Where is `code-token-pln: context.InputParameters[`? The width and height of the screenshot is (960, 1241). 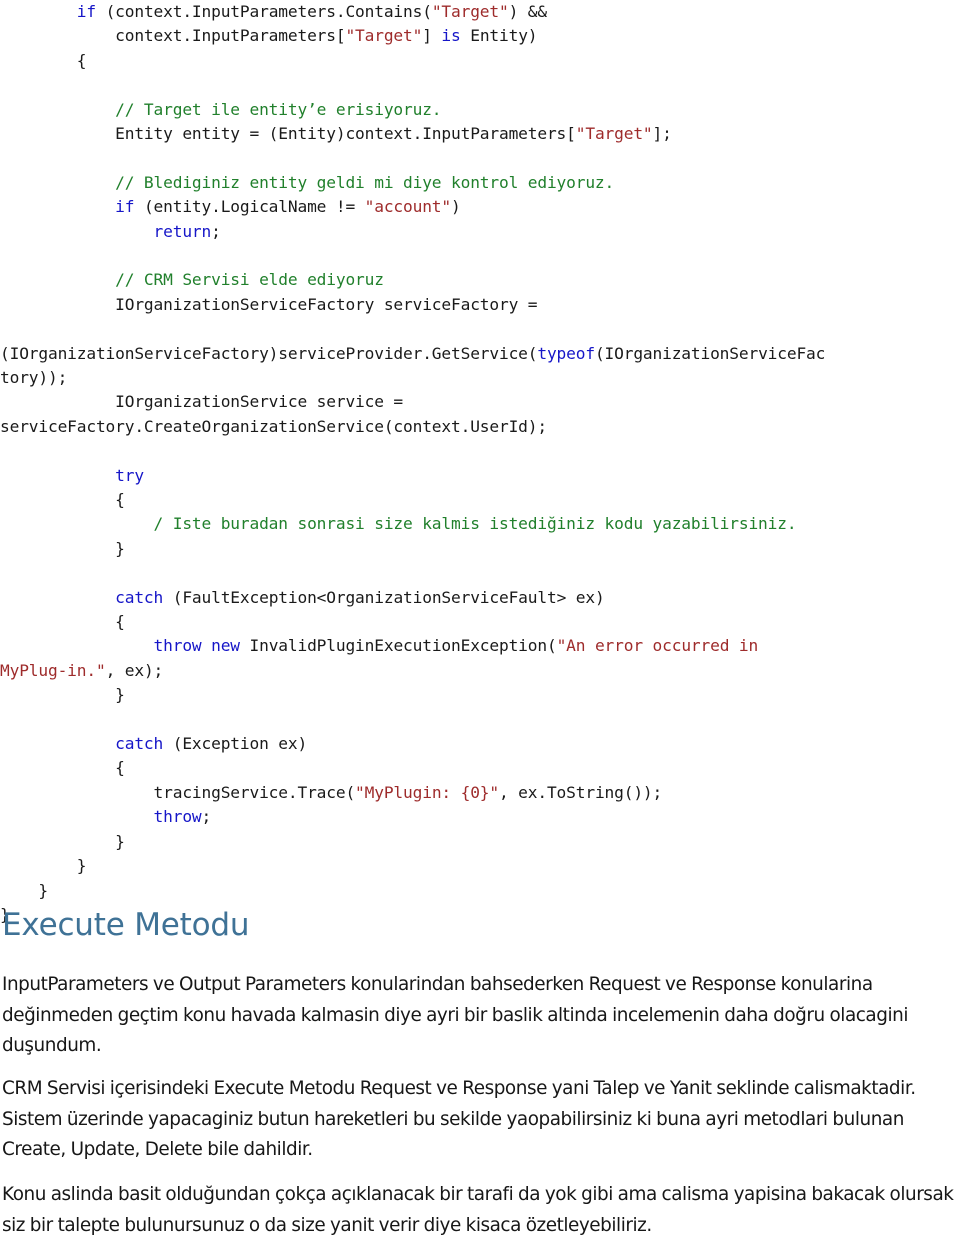
code-token-pln: context.InputParameters[ is located at coordinates (173, 36).